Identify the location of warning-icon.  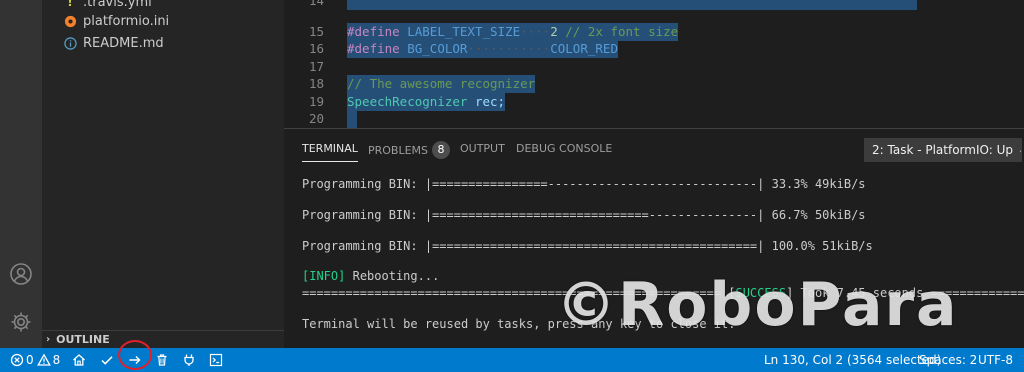
(43, 359).